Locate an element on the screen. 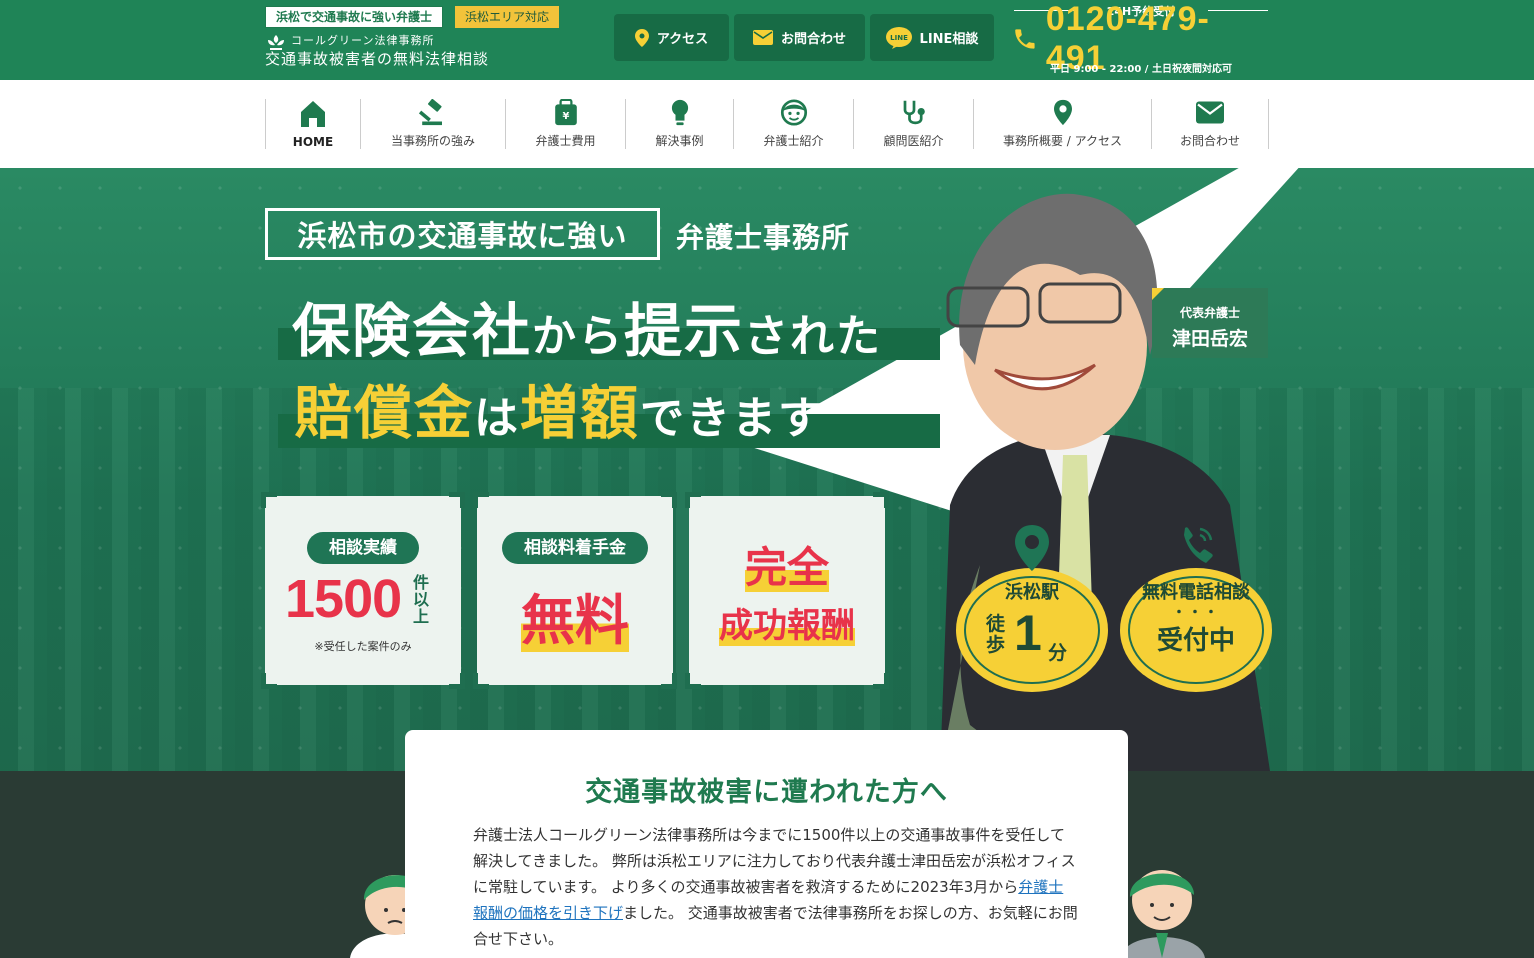 This screenshot has width=1534, height=958. card-2-label: 相談料着手金 is located at coordinates (575, 548).